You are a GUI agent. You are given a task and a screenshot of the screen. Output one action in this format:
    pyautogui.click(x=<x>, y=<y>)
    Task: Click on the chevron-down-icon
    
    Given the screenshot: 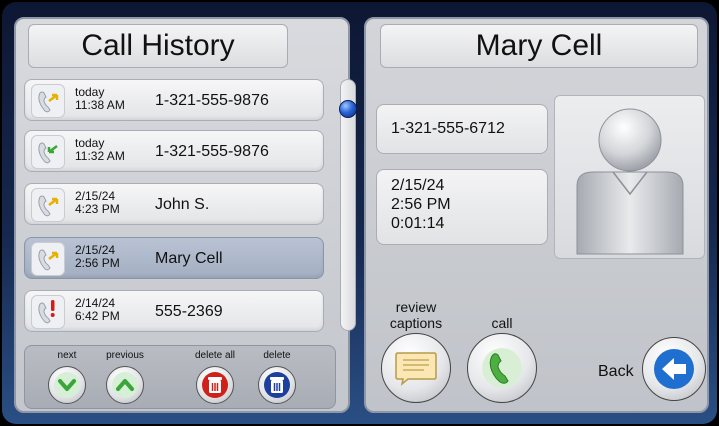 What is the action you would take?
    pyautogui.click(x=67, y=385)
    